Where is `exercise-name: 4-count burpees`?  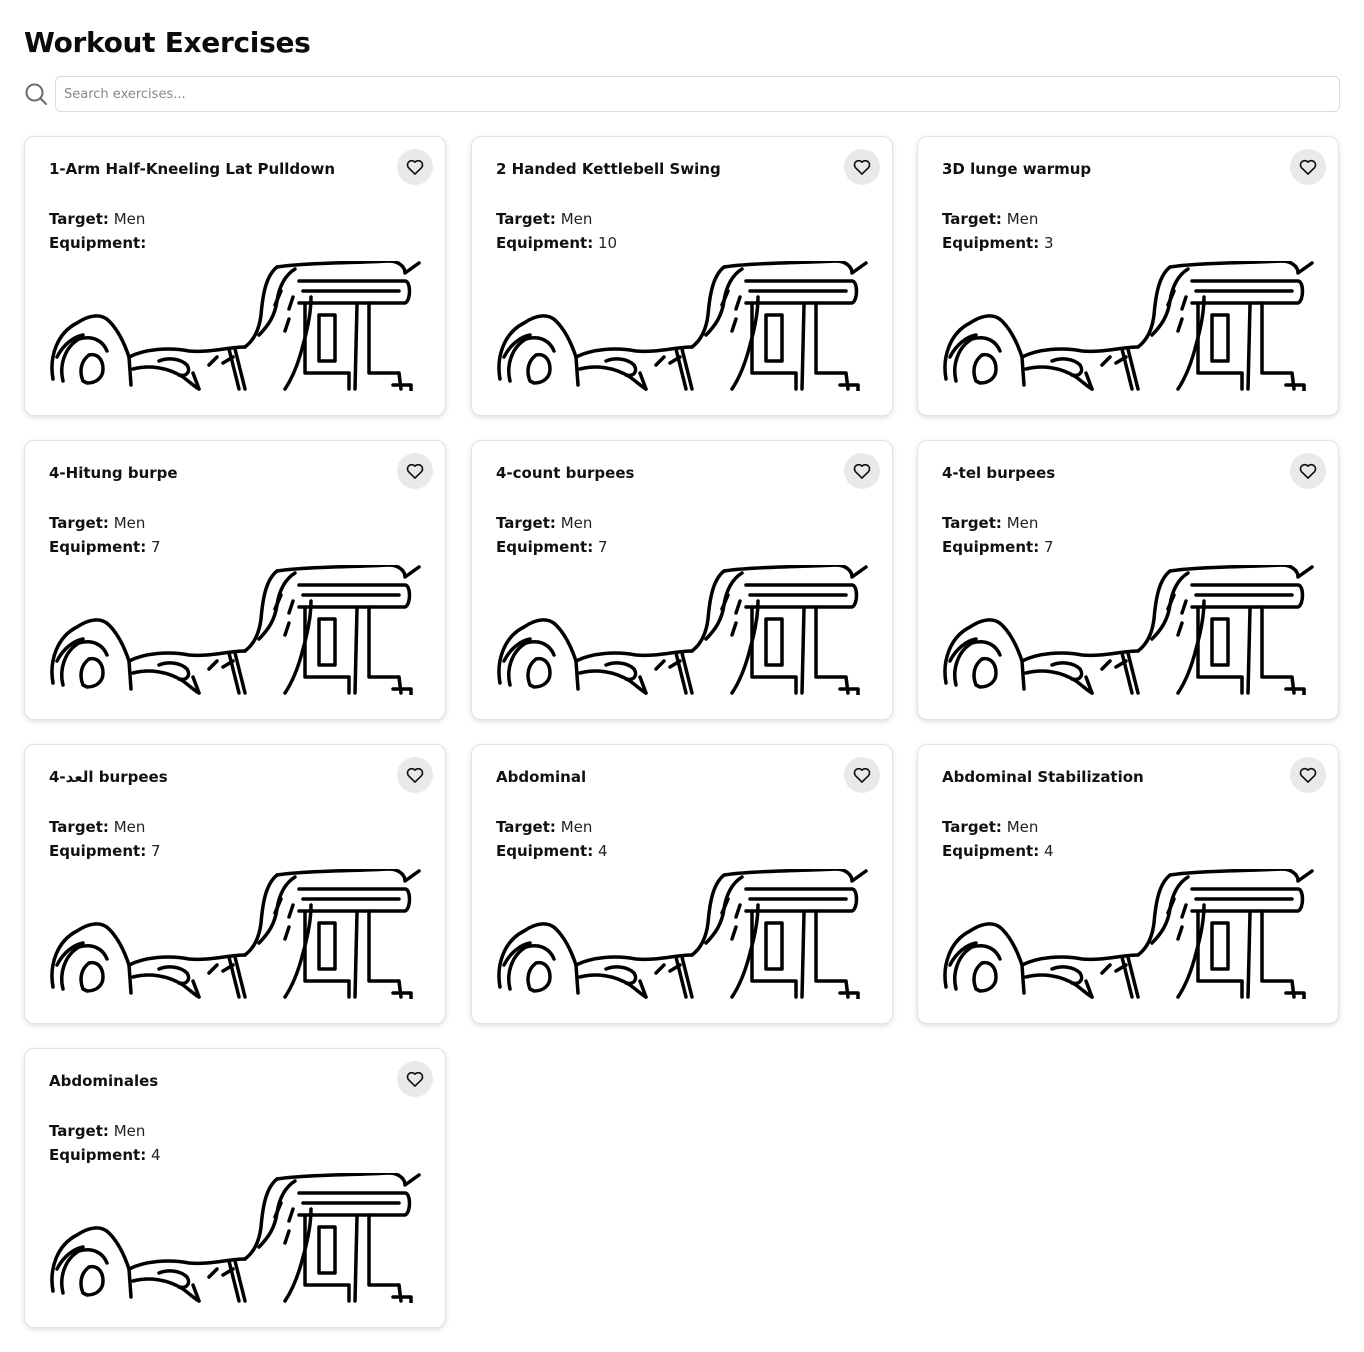
exercise-name: 4-count burpees is located at coordinates (565, 473).